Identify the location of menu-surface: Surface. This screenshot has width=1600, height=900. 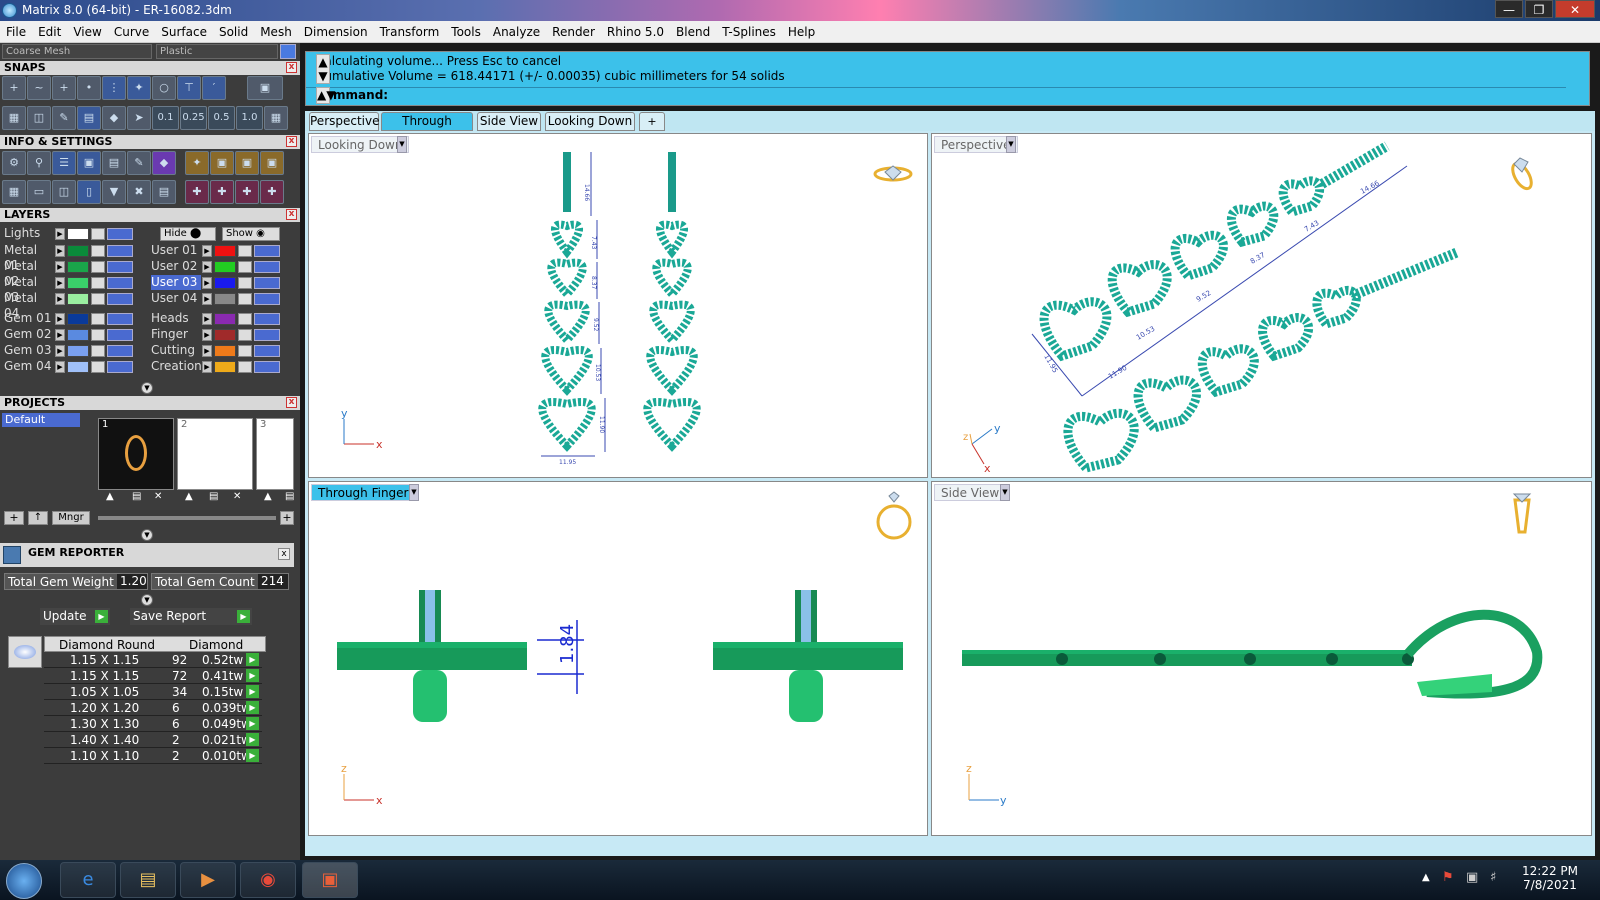
(184, 30).